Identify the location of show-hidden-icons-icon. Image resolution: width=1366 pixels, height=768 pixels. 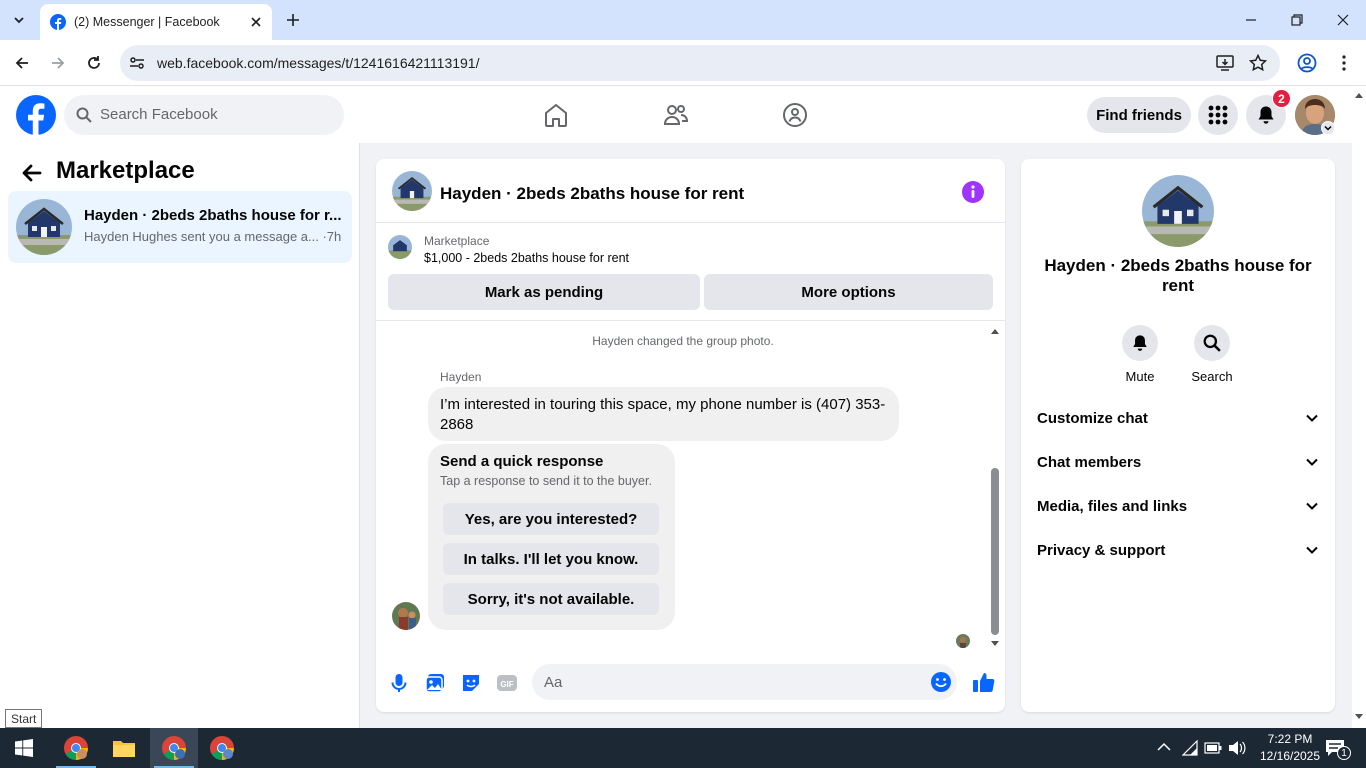
(1164, 747).